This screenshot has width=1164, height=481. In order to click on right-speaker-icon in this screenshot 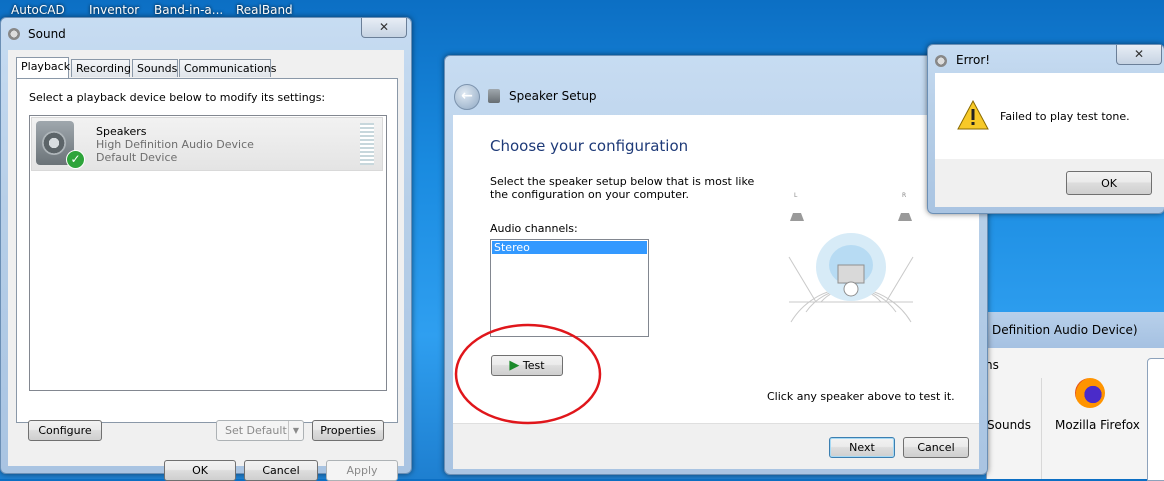, I will do `click(905, 217)`.